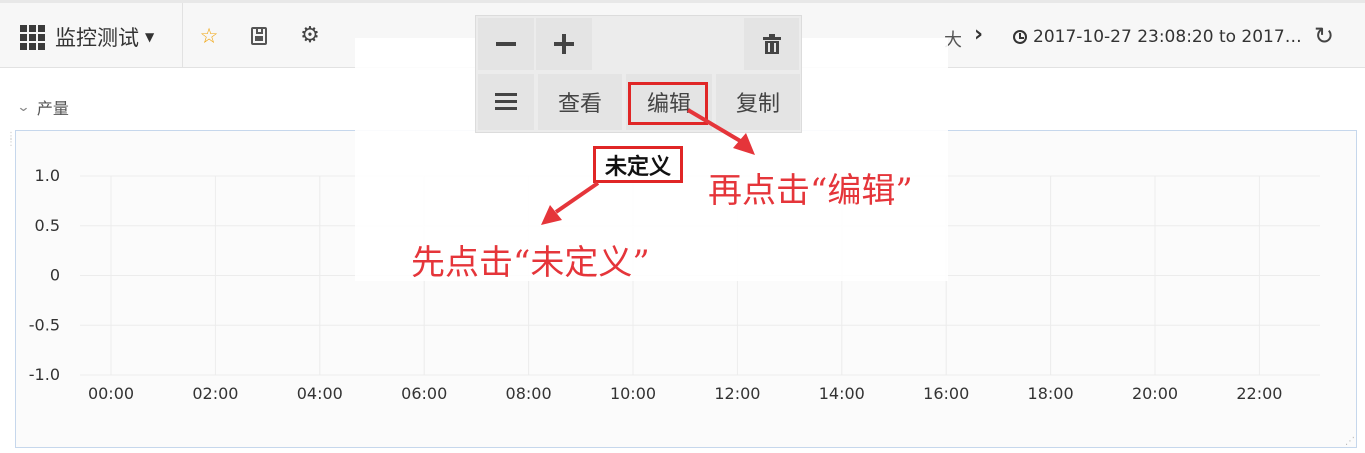 The width and height of the screenshot is (1365, 453). What do you see at coordinates (715, 126) in the screenshot?
I see `arrow-to-edit-line` at bounding box center [715, 126].